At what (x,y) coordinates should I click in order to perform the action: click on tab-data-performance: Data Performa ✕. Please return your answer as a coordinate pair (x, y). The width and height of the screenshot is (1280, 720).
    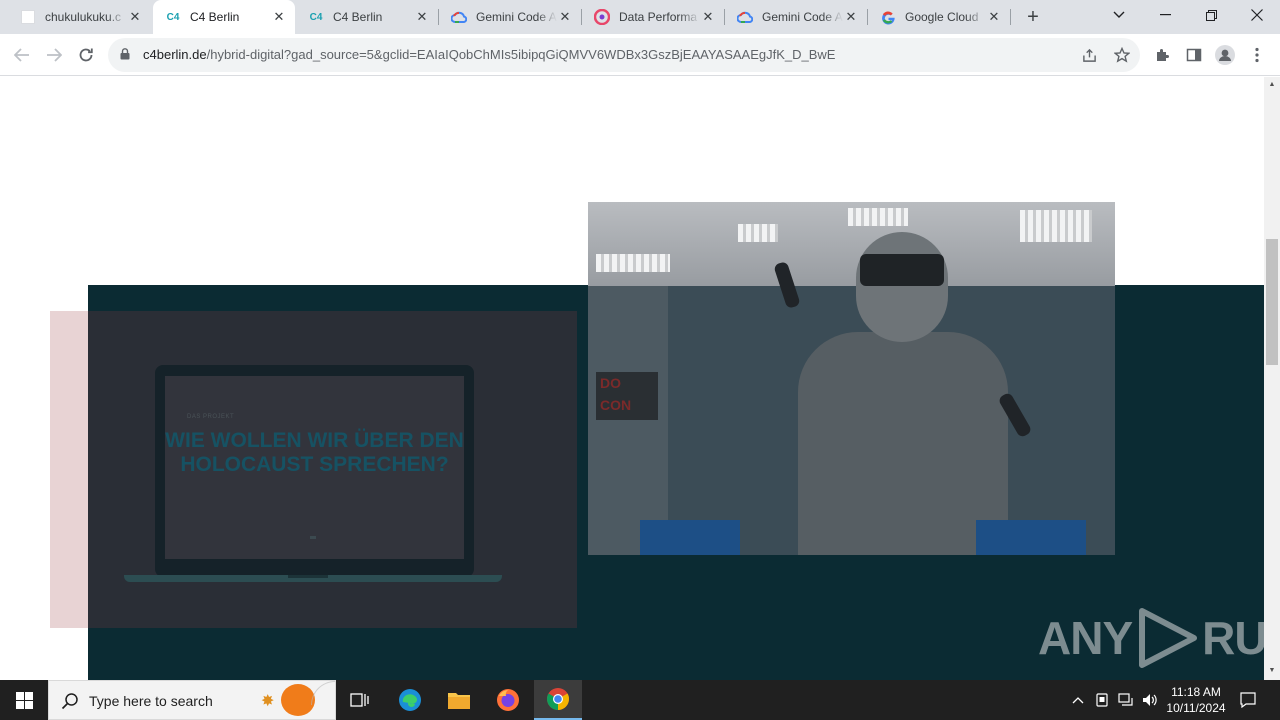
    Looking at the image, I should click on (653, 17).